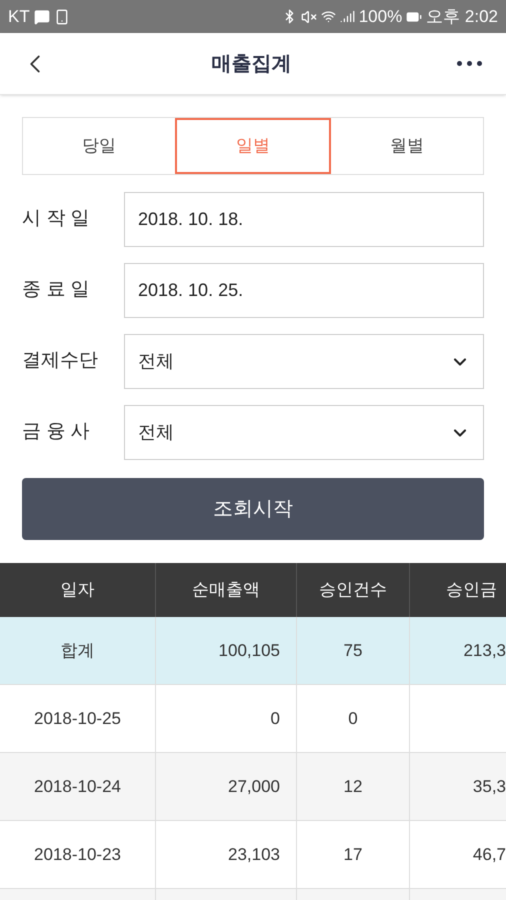 Image resolution: width=506 pixels, height=900 pixels. Describe the element at coordinates (77, 855) in the screenshot. I see `table-cell-text: 2018-10-23` at that location.